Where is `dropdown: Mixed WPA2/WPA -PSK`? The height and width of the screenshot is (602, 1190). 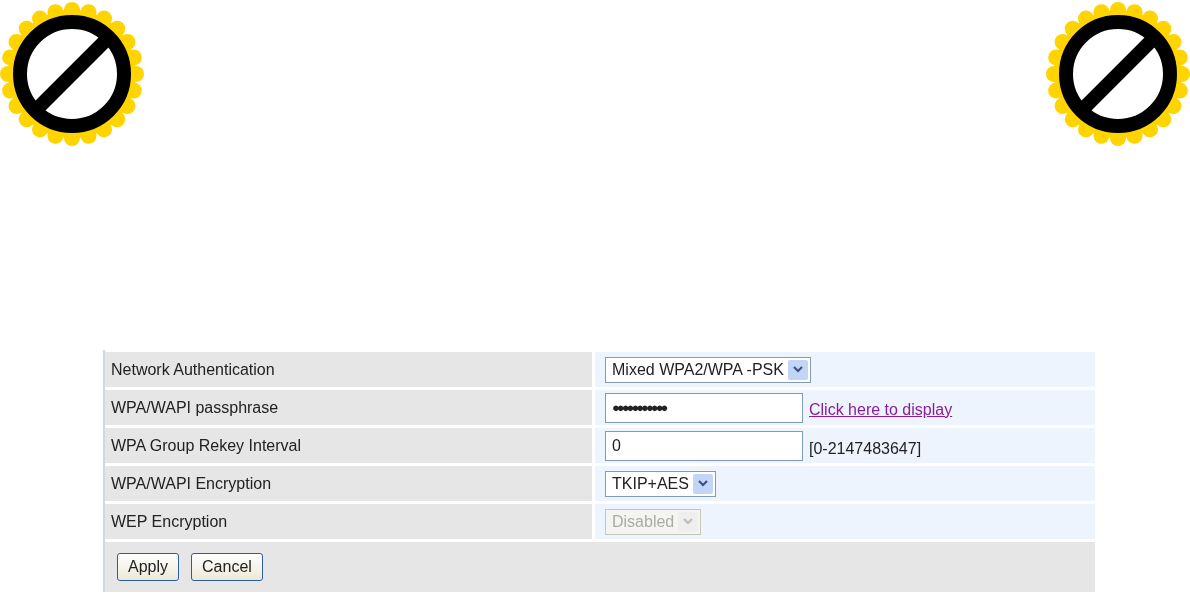 dropdown: Mixed WPA2/WPA -PSK is located at coordinates (708, 369).